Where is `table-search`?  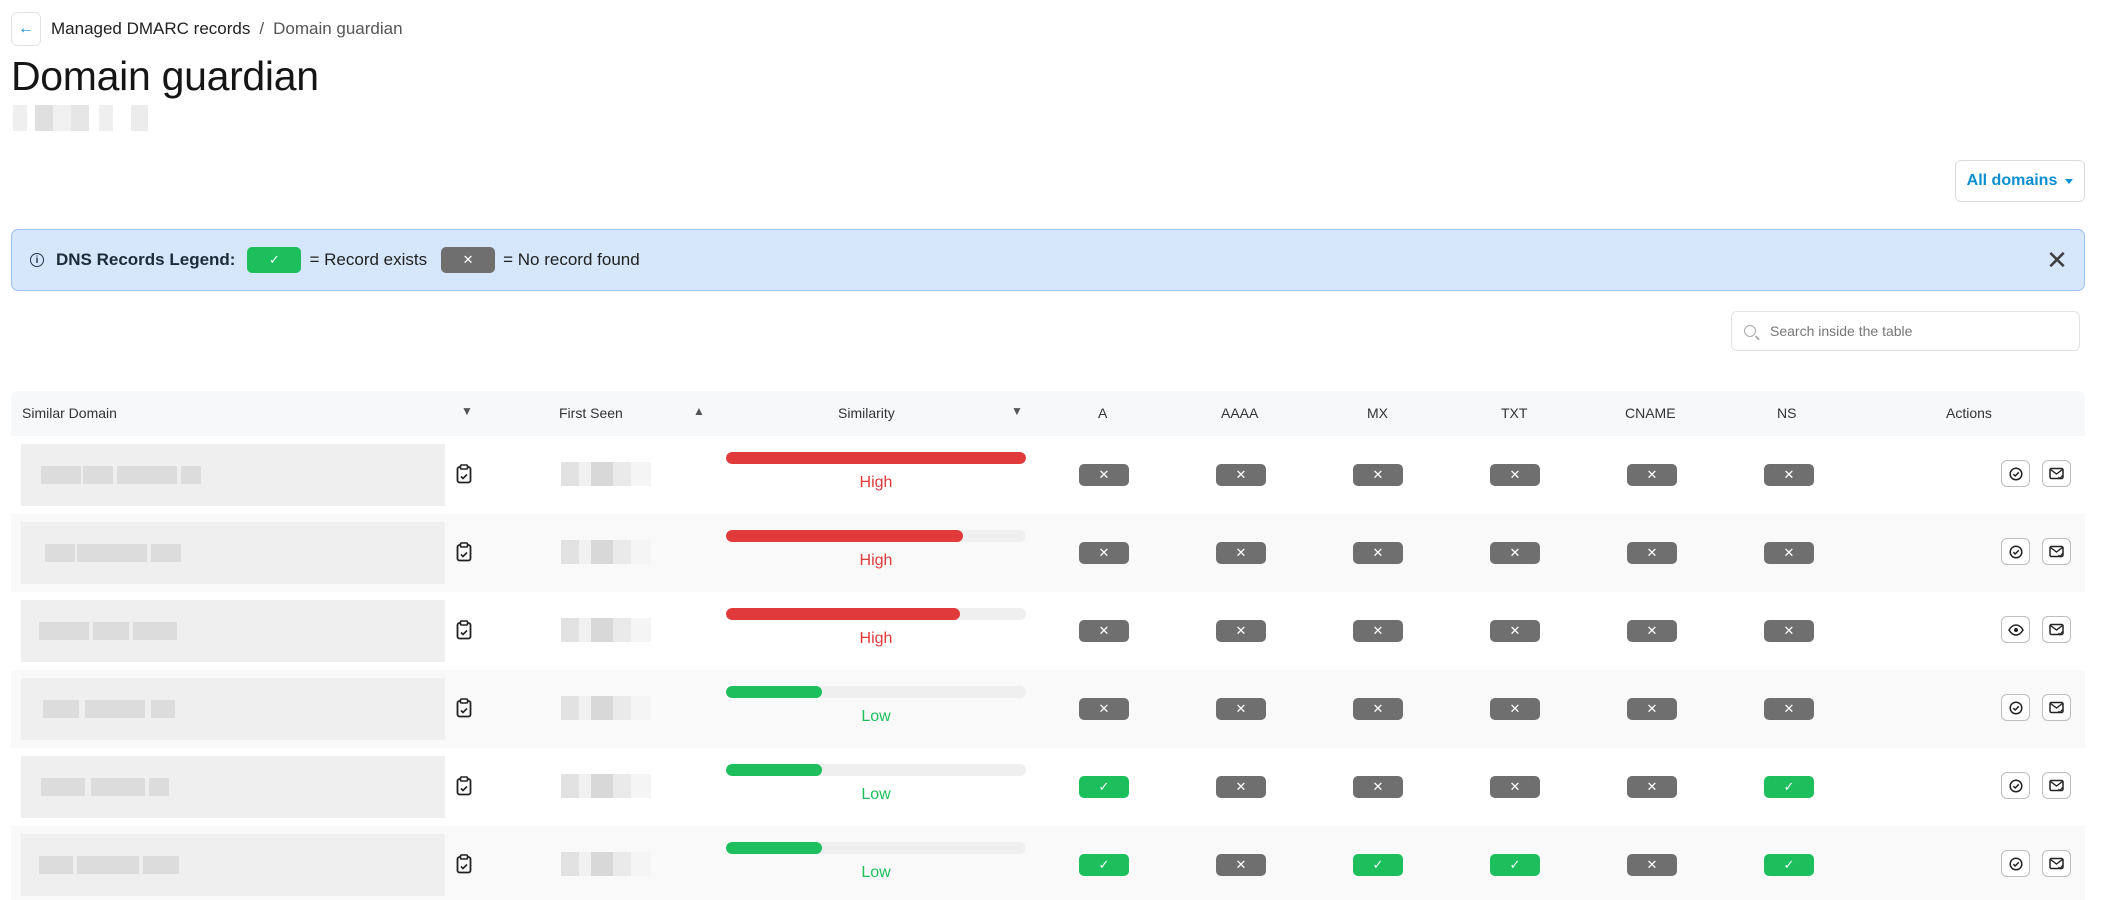
table-search is located at coordinates (1905, 331).